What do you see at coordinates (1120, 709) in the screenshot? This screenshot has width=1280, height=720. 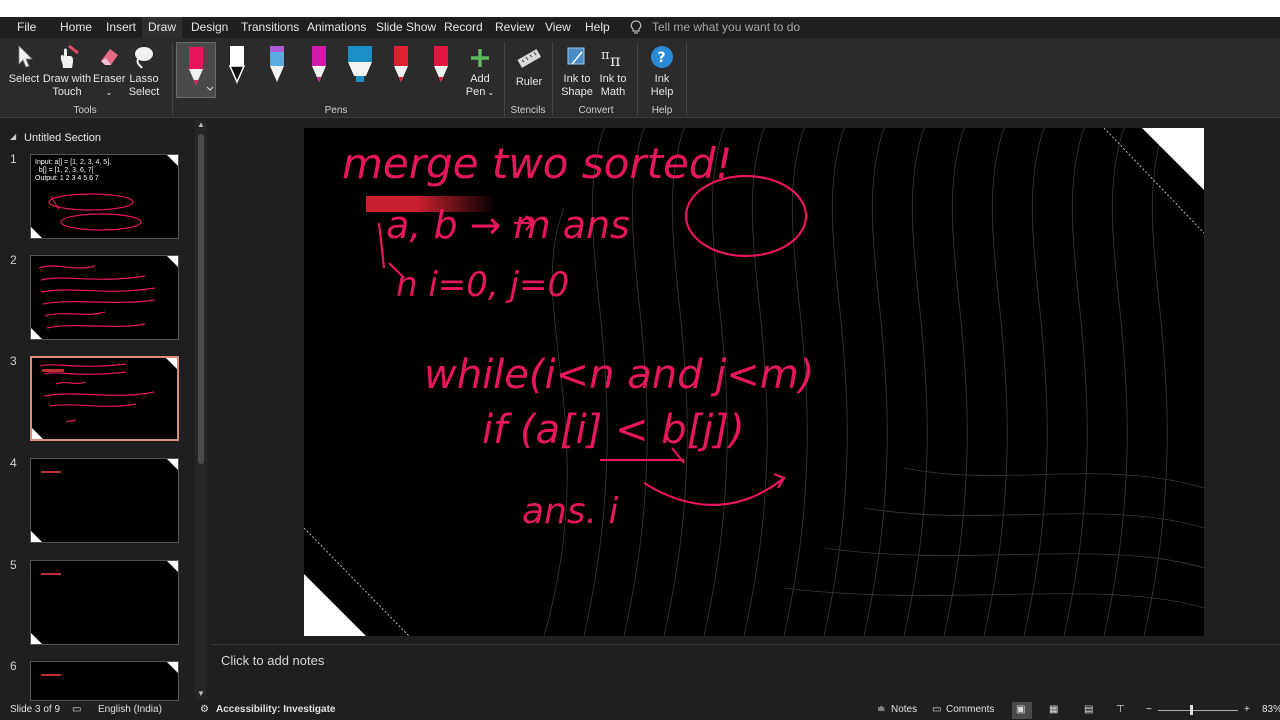 I see `slideshow-icon: ⊤` at bounding box center [1120, 709].